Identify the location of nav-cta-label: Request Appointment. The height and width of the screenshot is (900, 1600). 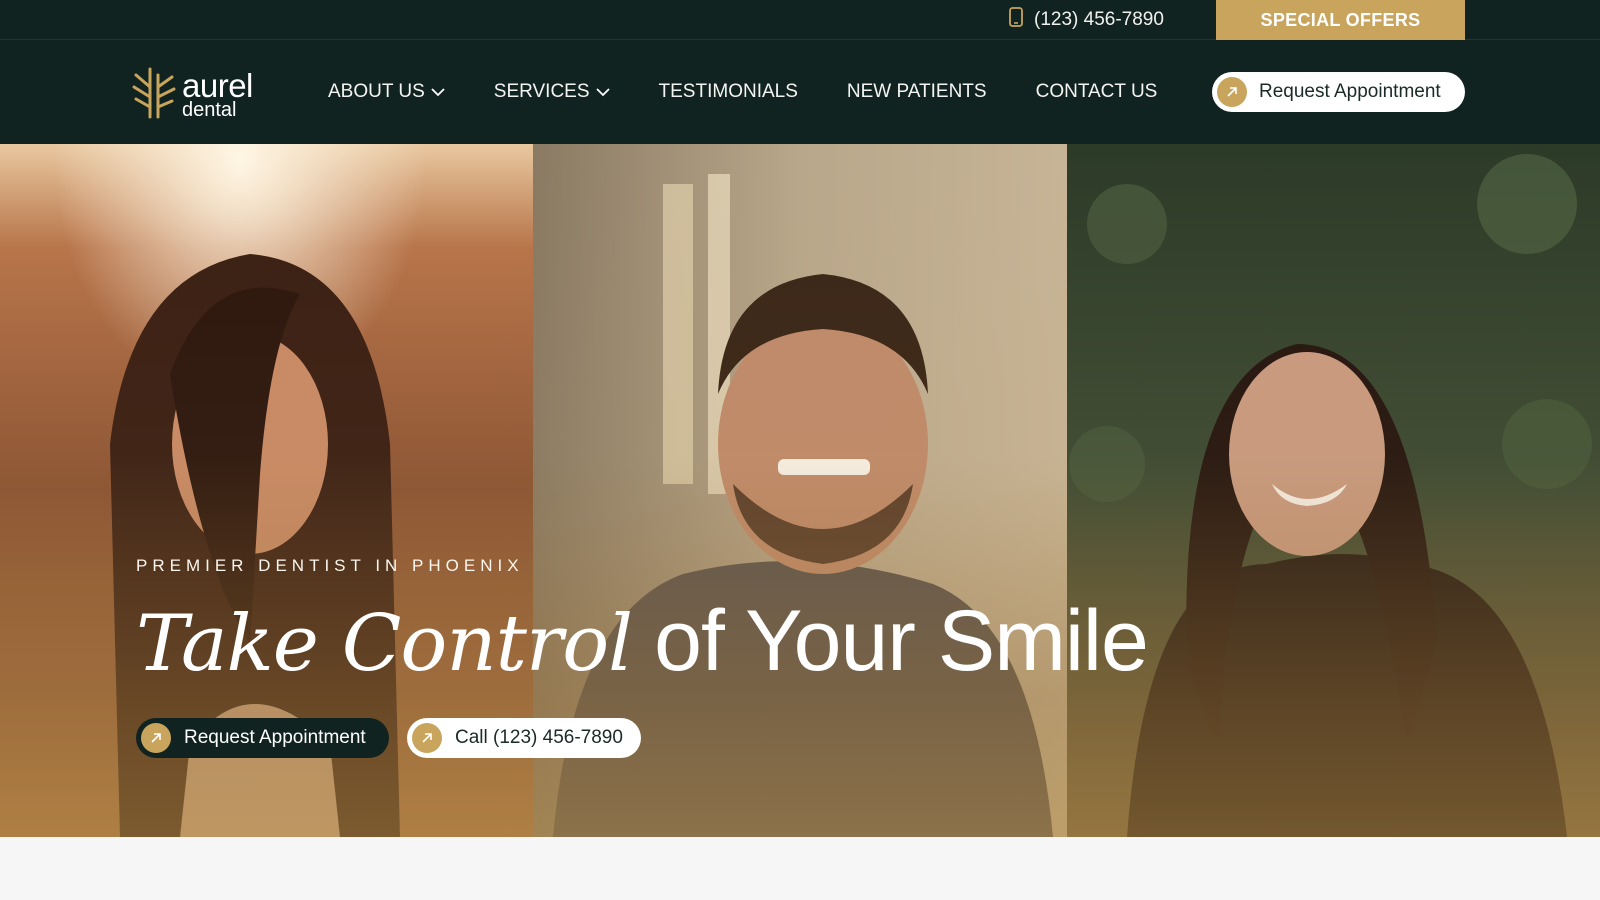
(1350, 91).